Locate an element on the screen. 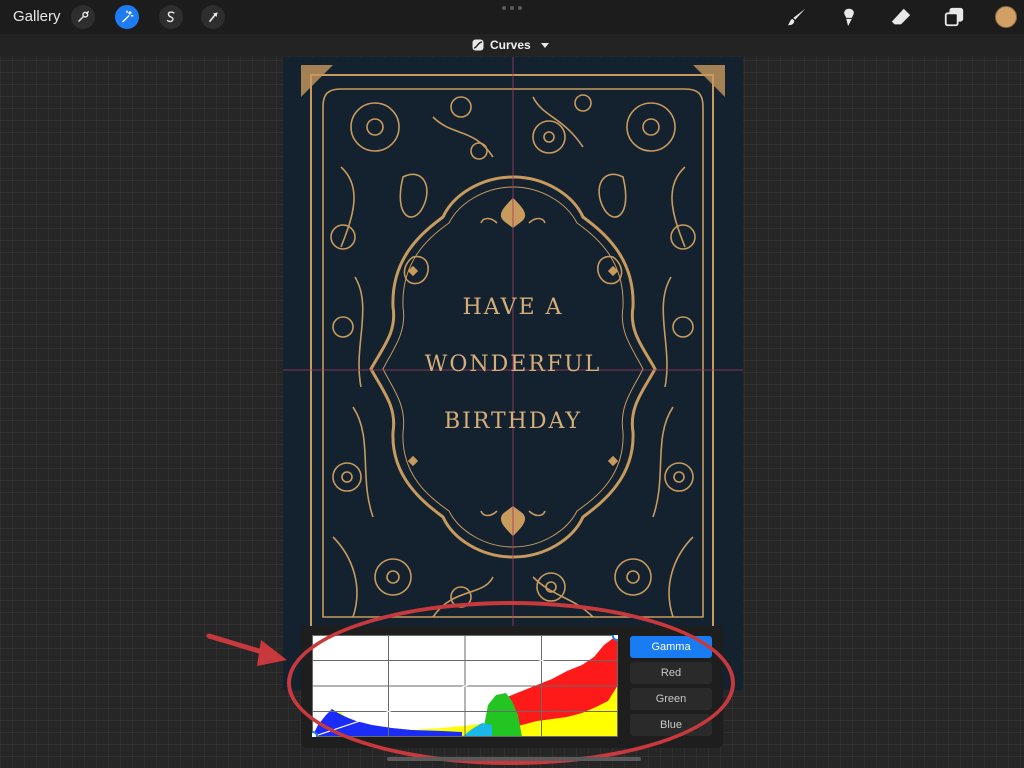 Image resolution: width=1024 pixels, height=768 pixels. adjustments-button is located at coordinates (127, 17).